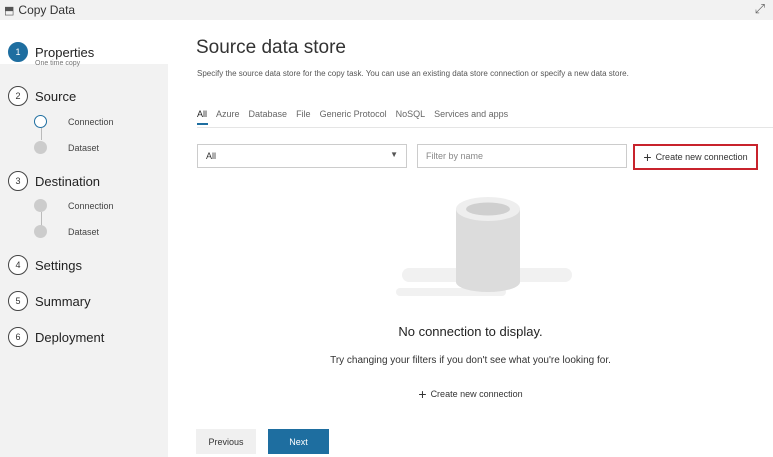 The height and width of the screenshot is (457, 773). Describe the element at coordinates (471, 114) in the screenshot. I see `tab-services-and-apps: Services and apps` at that location.